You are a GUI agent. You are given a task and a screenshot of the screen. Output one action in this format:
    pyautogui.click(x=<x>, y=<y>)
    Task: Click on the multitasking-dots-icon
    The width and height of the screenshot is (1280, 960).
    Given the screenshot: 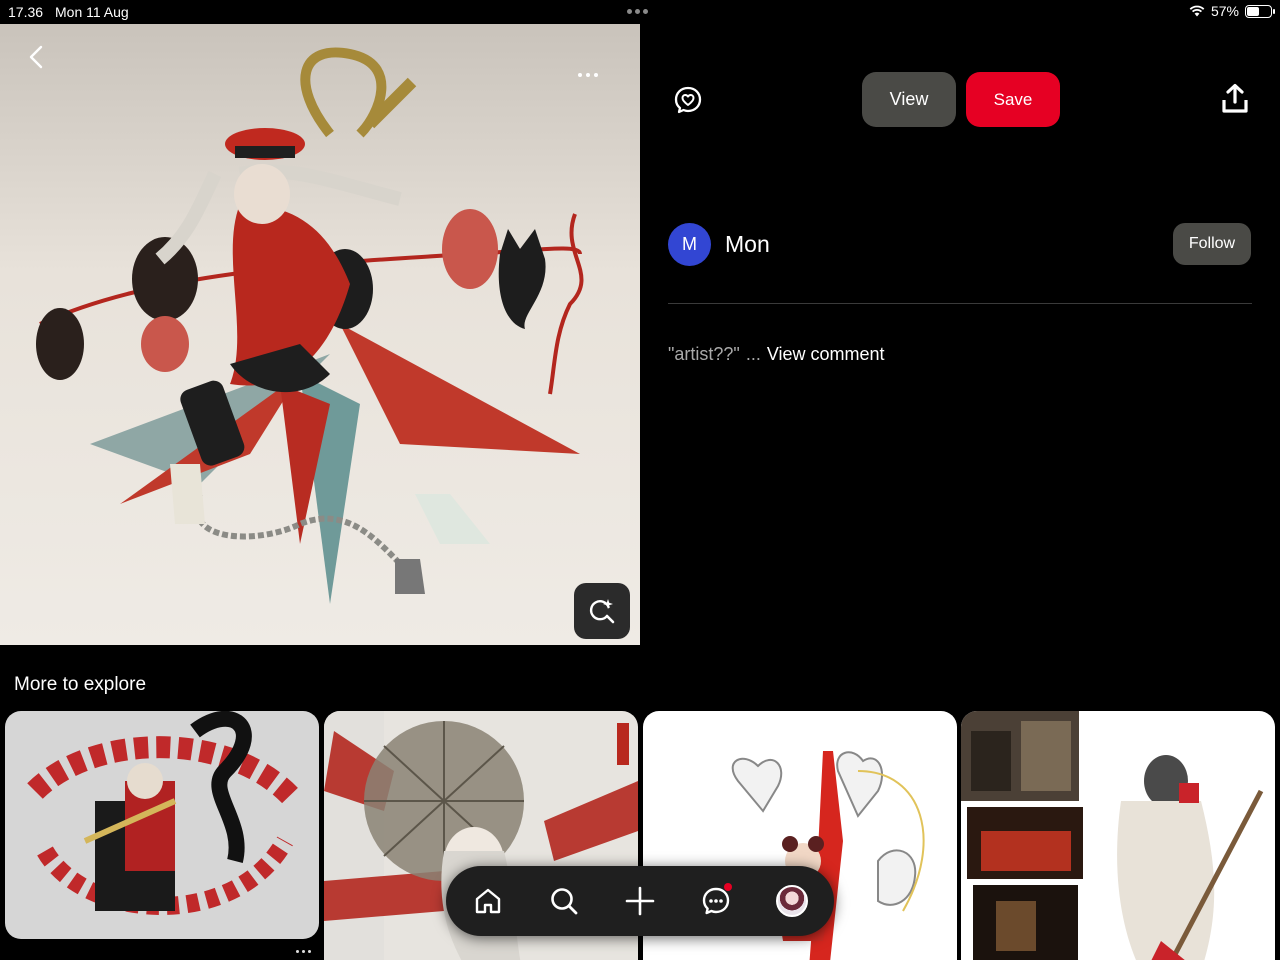 What is the action you would take?
    pyautogui.click(x=637, y=11)
    